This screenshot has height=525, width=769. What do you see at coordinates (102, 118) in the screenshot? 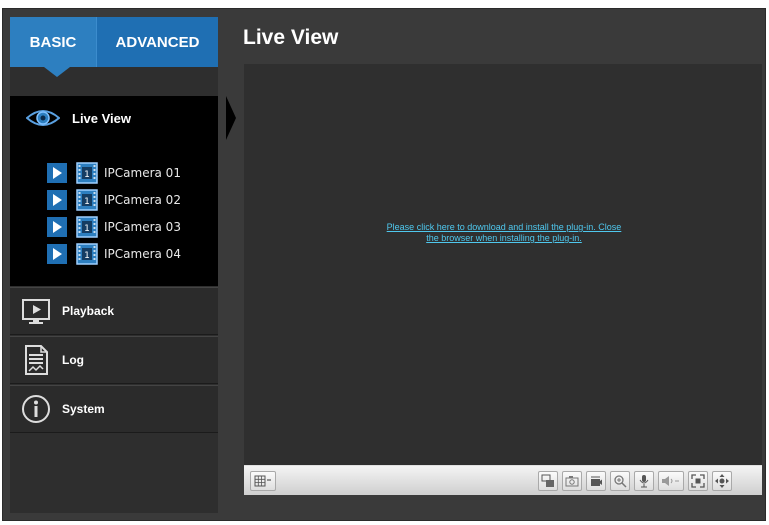
I see `sidebar-item-label: Live View` at bounding box center [102, 118].